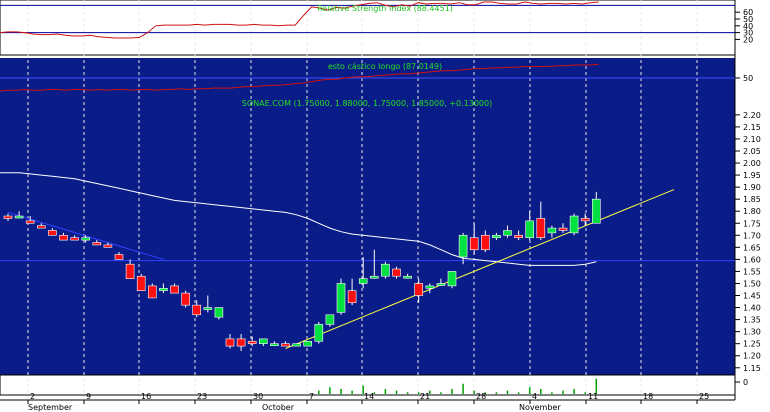 Image resolution: width=770 pixels, height=412 pixels. Describe the element at coordinates (752, 356) in the screenshot. I see `price-tick-label-20: 1.20` at that location.